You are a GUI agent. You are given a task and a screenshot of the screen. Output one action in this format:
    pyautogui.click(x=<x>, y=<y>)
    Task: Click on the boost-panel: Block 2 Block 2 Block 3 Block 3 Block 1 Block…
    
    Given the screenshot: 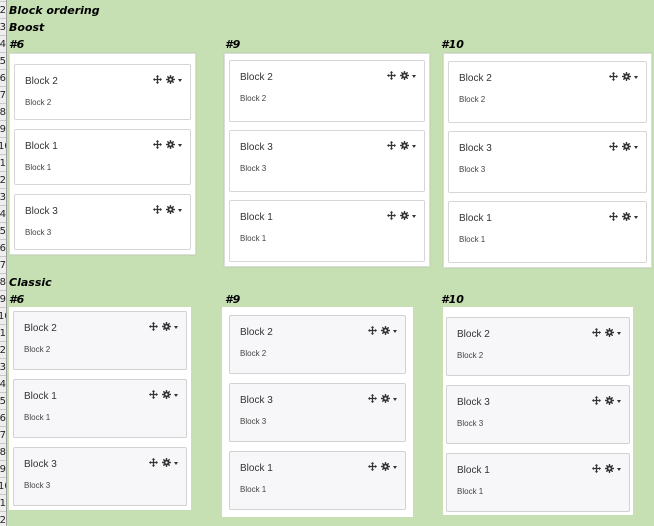 What is the action you would take?
    pyautogui.click(x=547, y=160)
    